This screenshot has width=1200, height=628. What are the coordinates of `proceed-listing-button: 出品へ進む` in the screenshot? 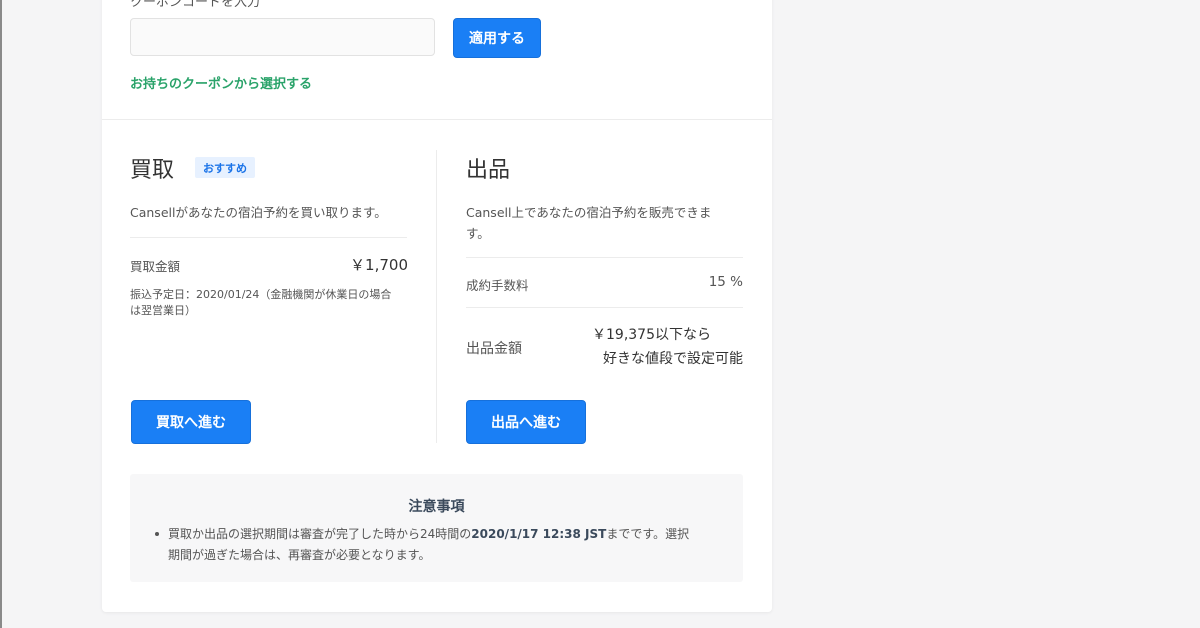 It's located at (526, 422).